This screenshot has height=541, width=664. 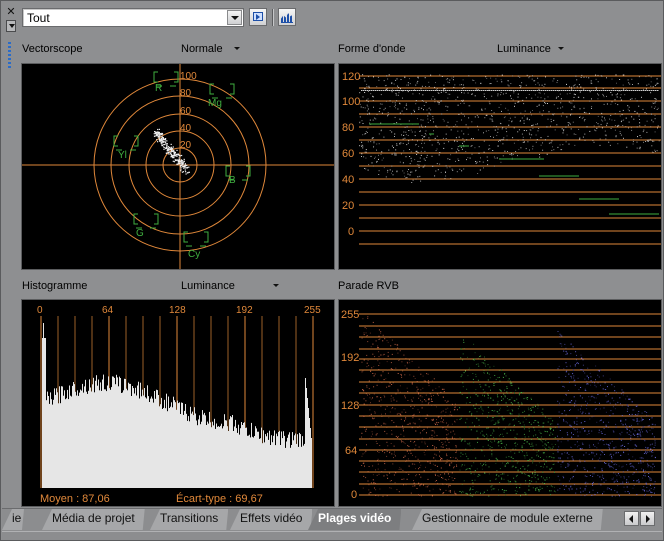 What do you see at coordinates (350, 358) in the screenshot?
I see `parade-tick-192: 192` at bounding box center [350, 358].